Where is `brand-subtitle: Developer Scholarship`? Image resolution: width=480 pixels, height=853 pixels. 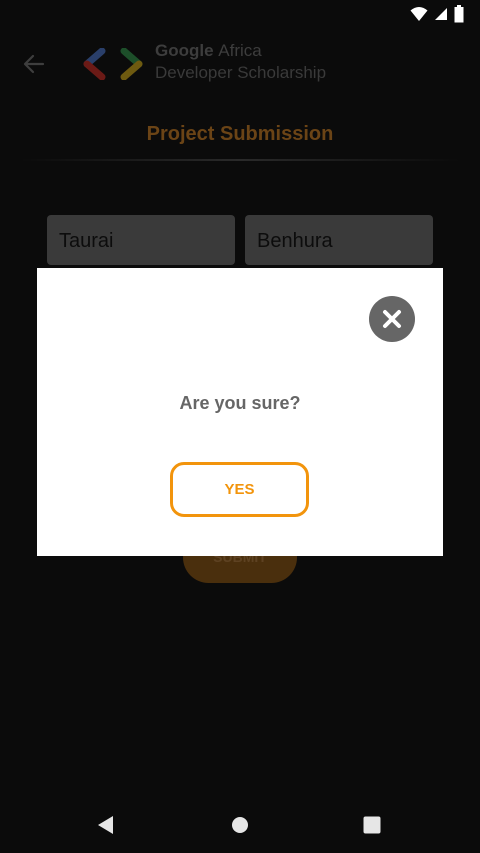 brand-subtitle: Developer Scholarship is located at coordinates (241, 72).